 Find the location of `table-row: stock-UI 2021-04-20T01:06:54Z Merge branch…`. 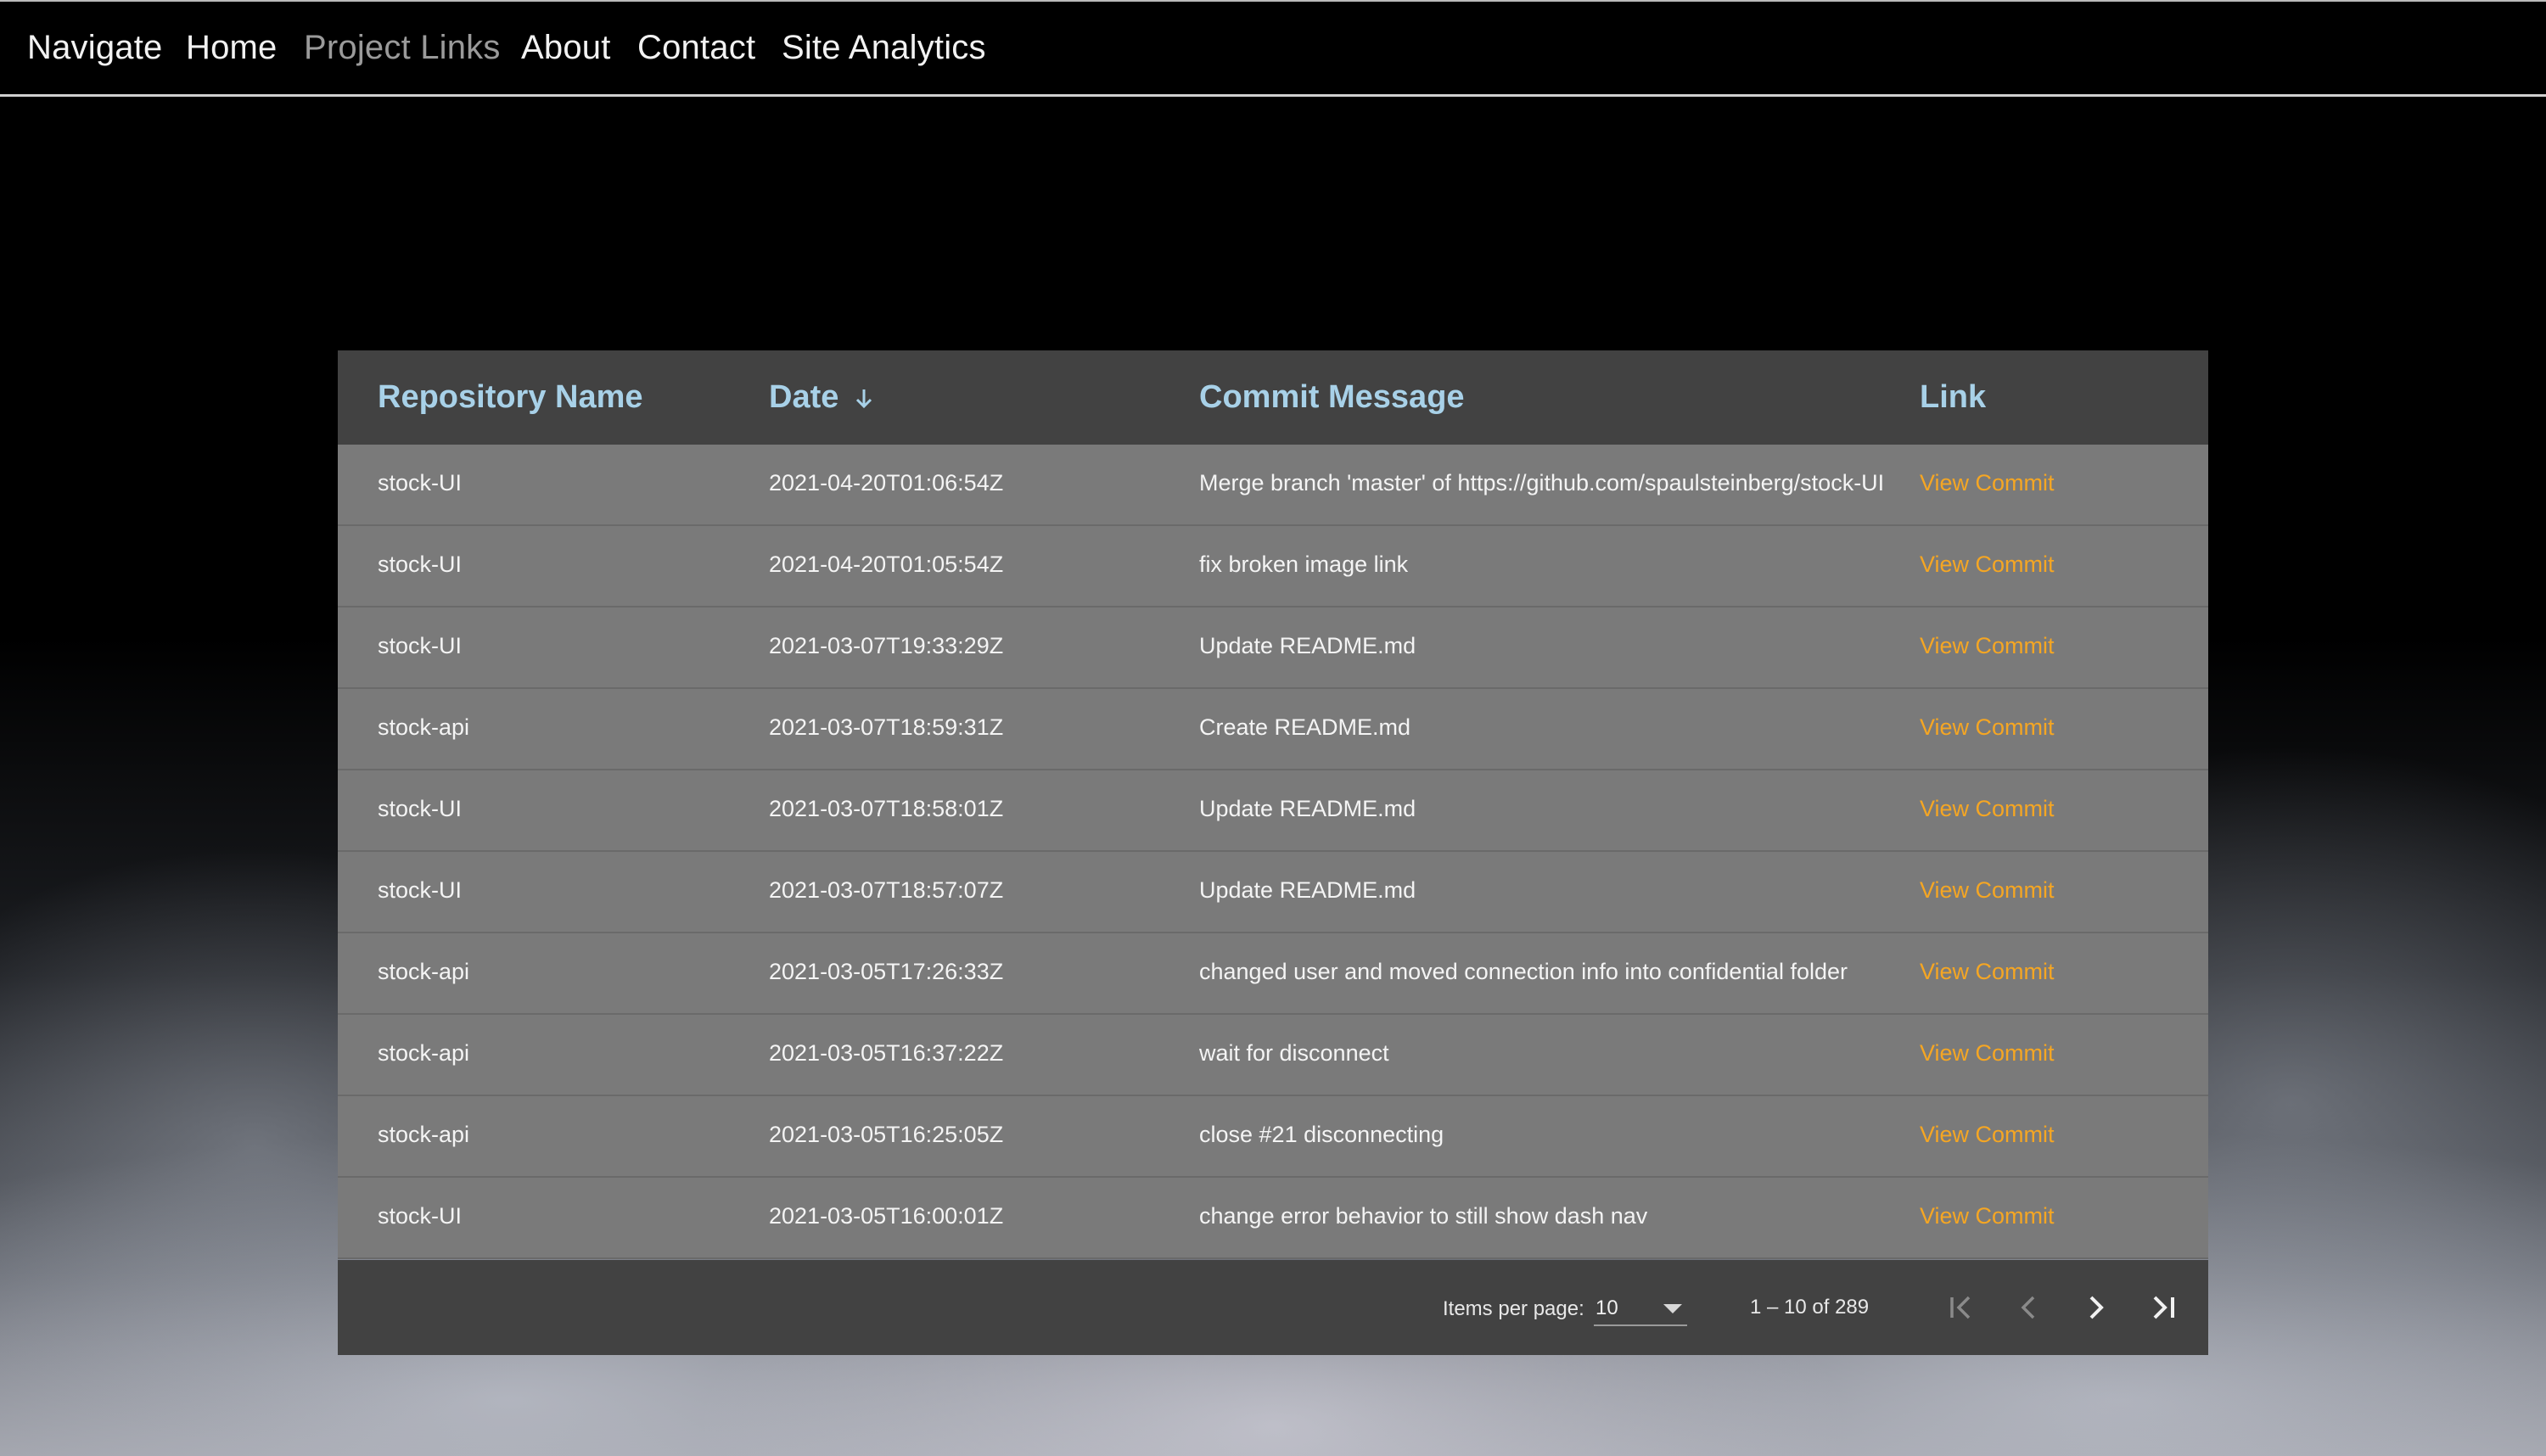

table-row: stock-UI 2021-04-20T01:06:54Z Merge branch… is located at coordinates (1273, 485).